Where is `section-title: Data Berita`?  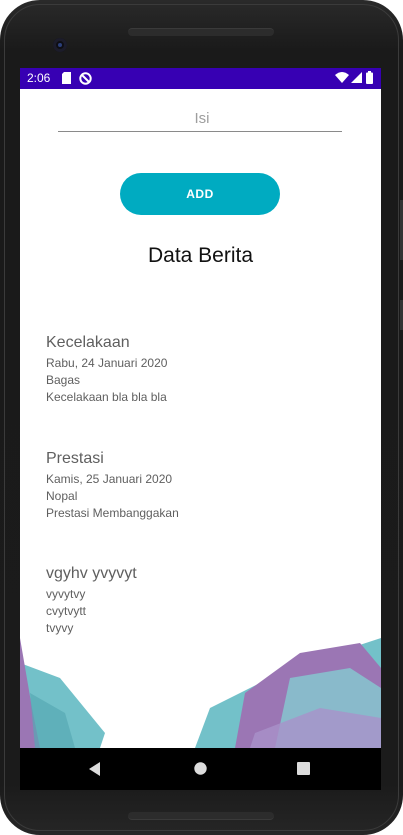 section-title: Data Berita is located at coordinates (200, 255).